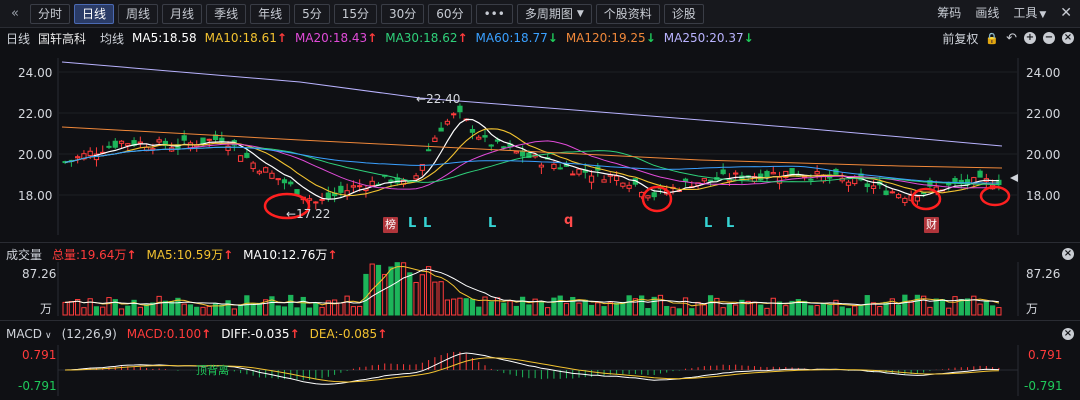  I want to click on macd-params: (12,26,9), so click(89, 334).